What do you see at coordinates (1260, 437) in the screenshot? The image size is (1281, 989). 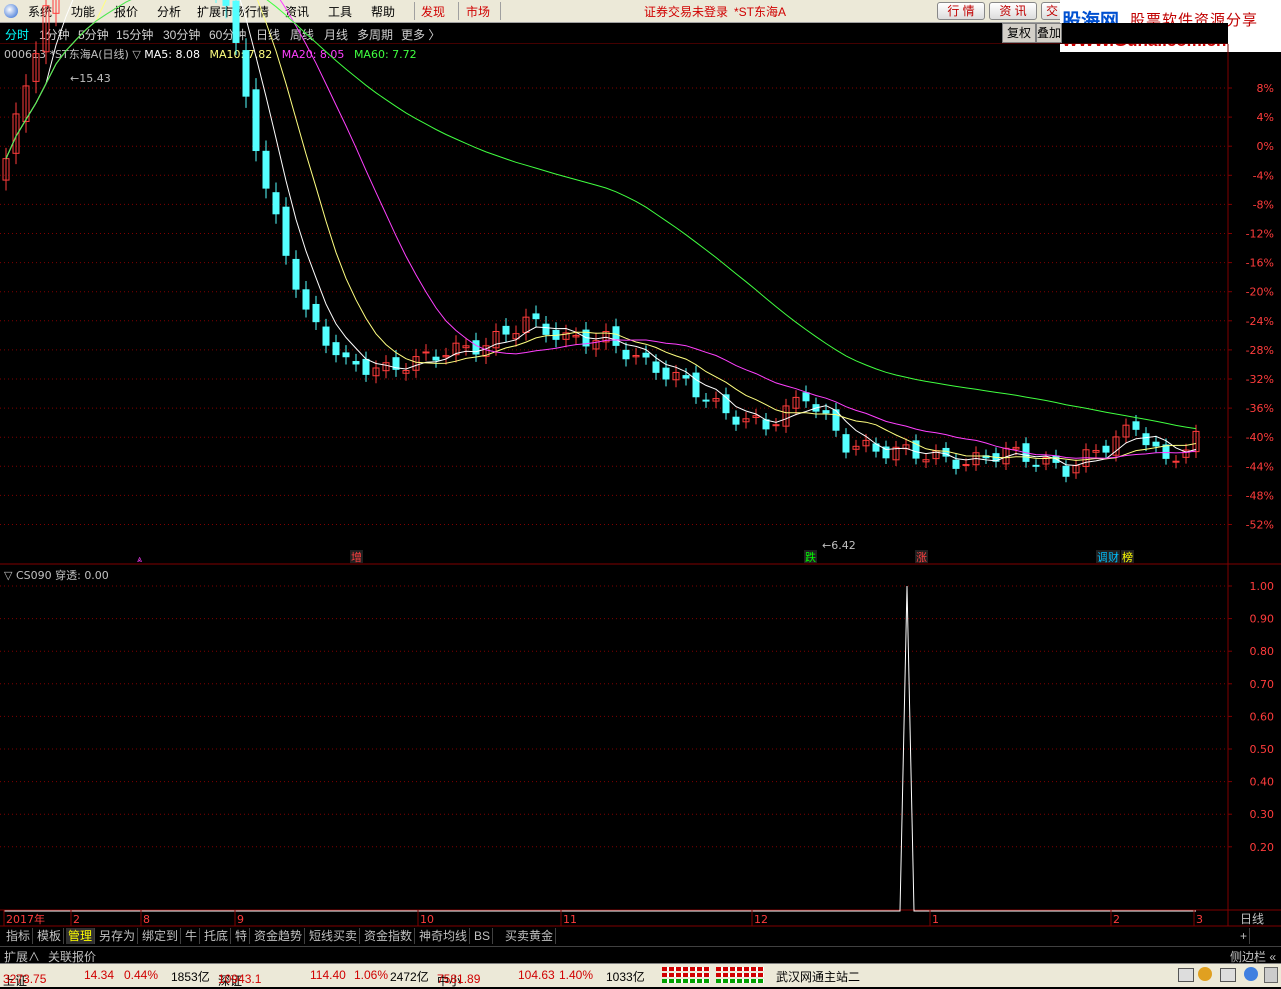 I see `price-tick-label: -40%` at bounding box center [1260, 437].